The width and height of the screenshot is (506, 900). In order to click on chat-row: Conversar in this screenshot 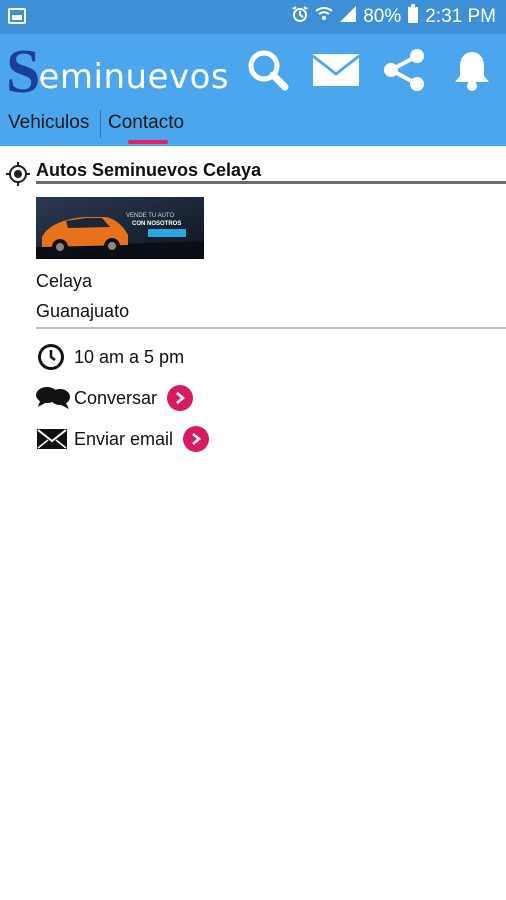, I will do `click(115, 398)`.